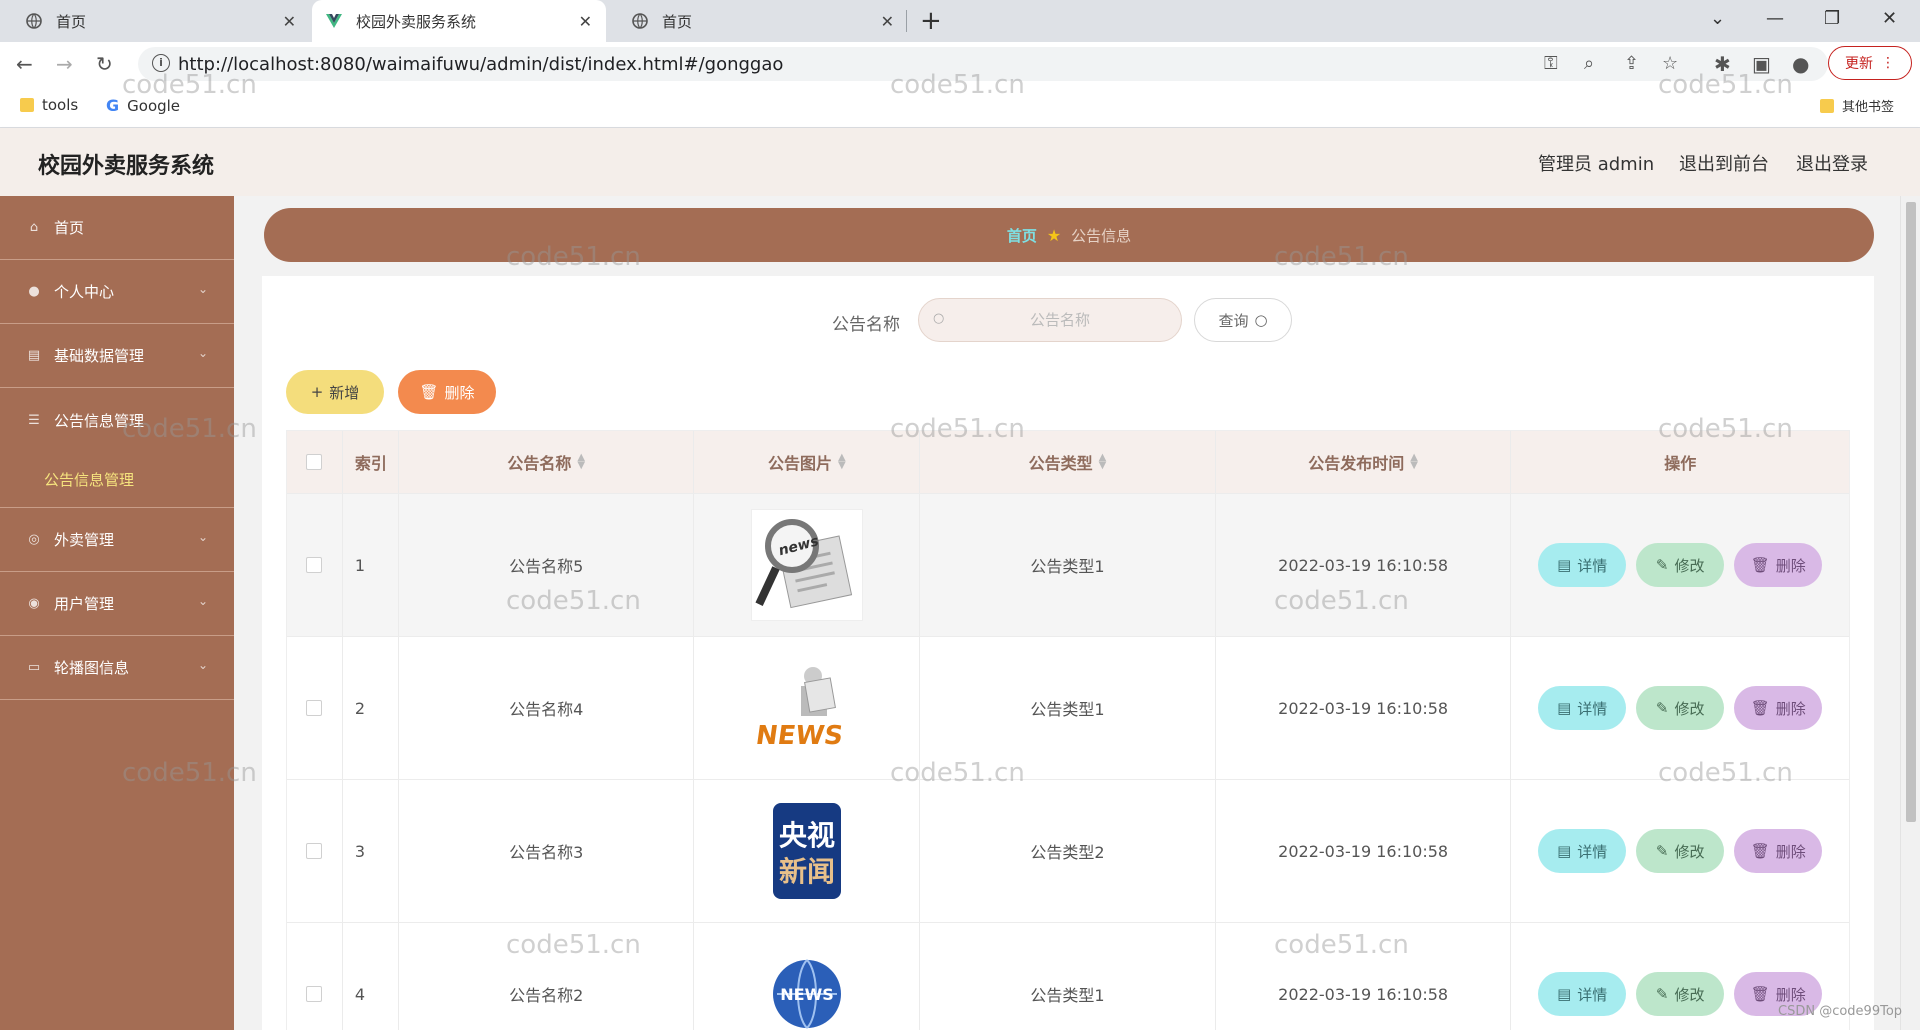 This screenshot has width=1920, height=1030. I want to click on column-header-time: 公告发布时间 ▲ ▼, so click(1364, 462).